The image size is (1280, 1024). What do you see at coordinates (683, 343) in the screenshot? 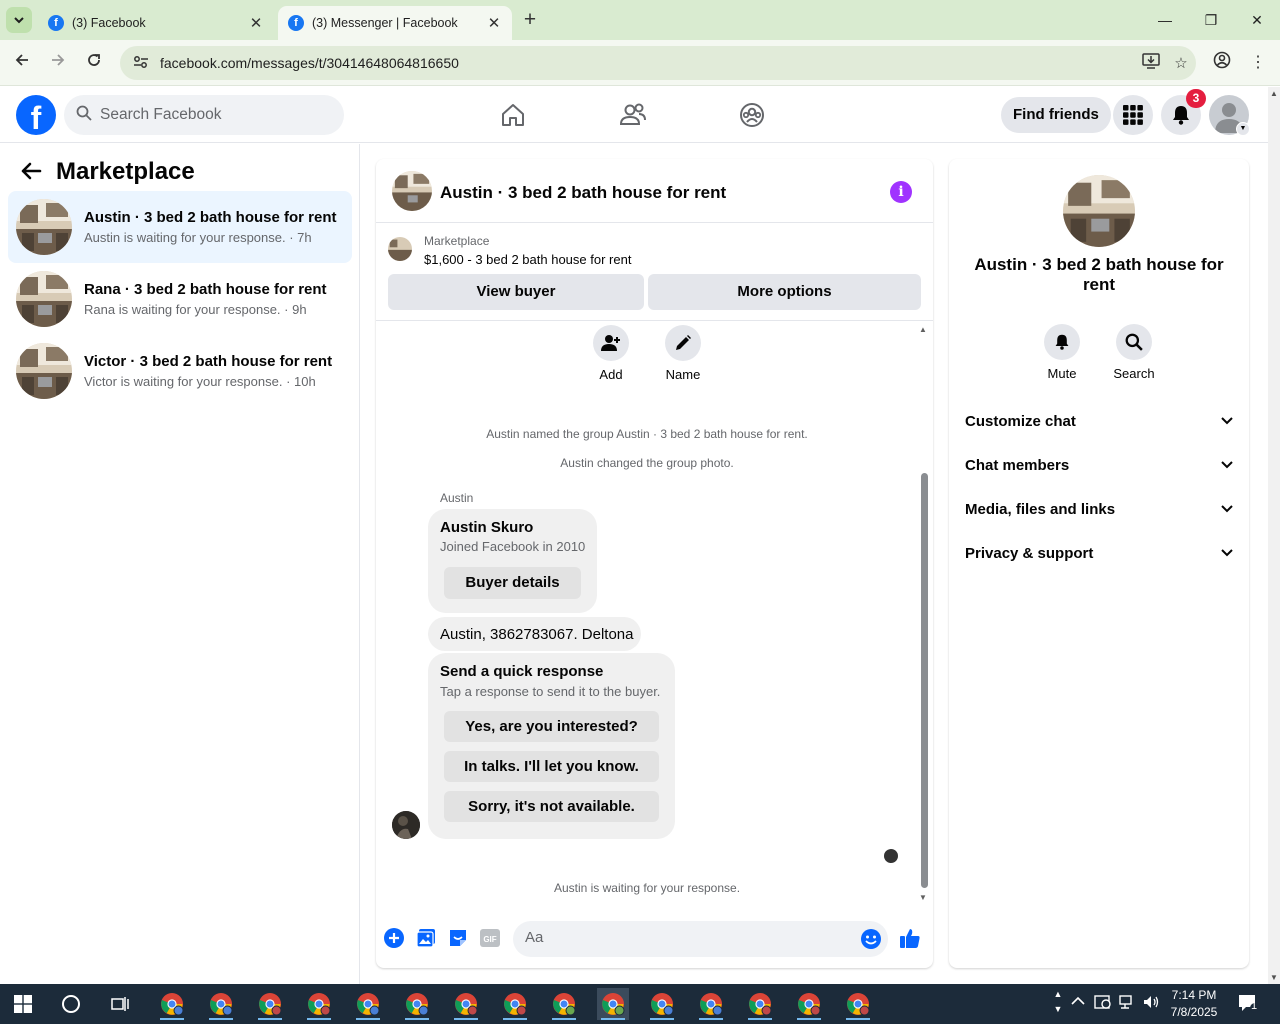
I see `pencil-icon` at bounding box center [683, 343].